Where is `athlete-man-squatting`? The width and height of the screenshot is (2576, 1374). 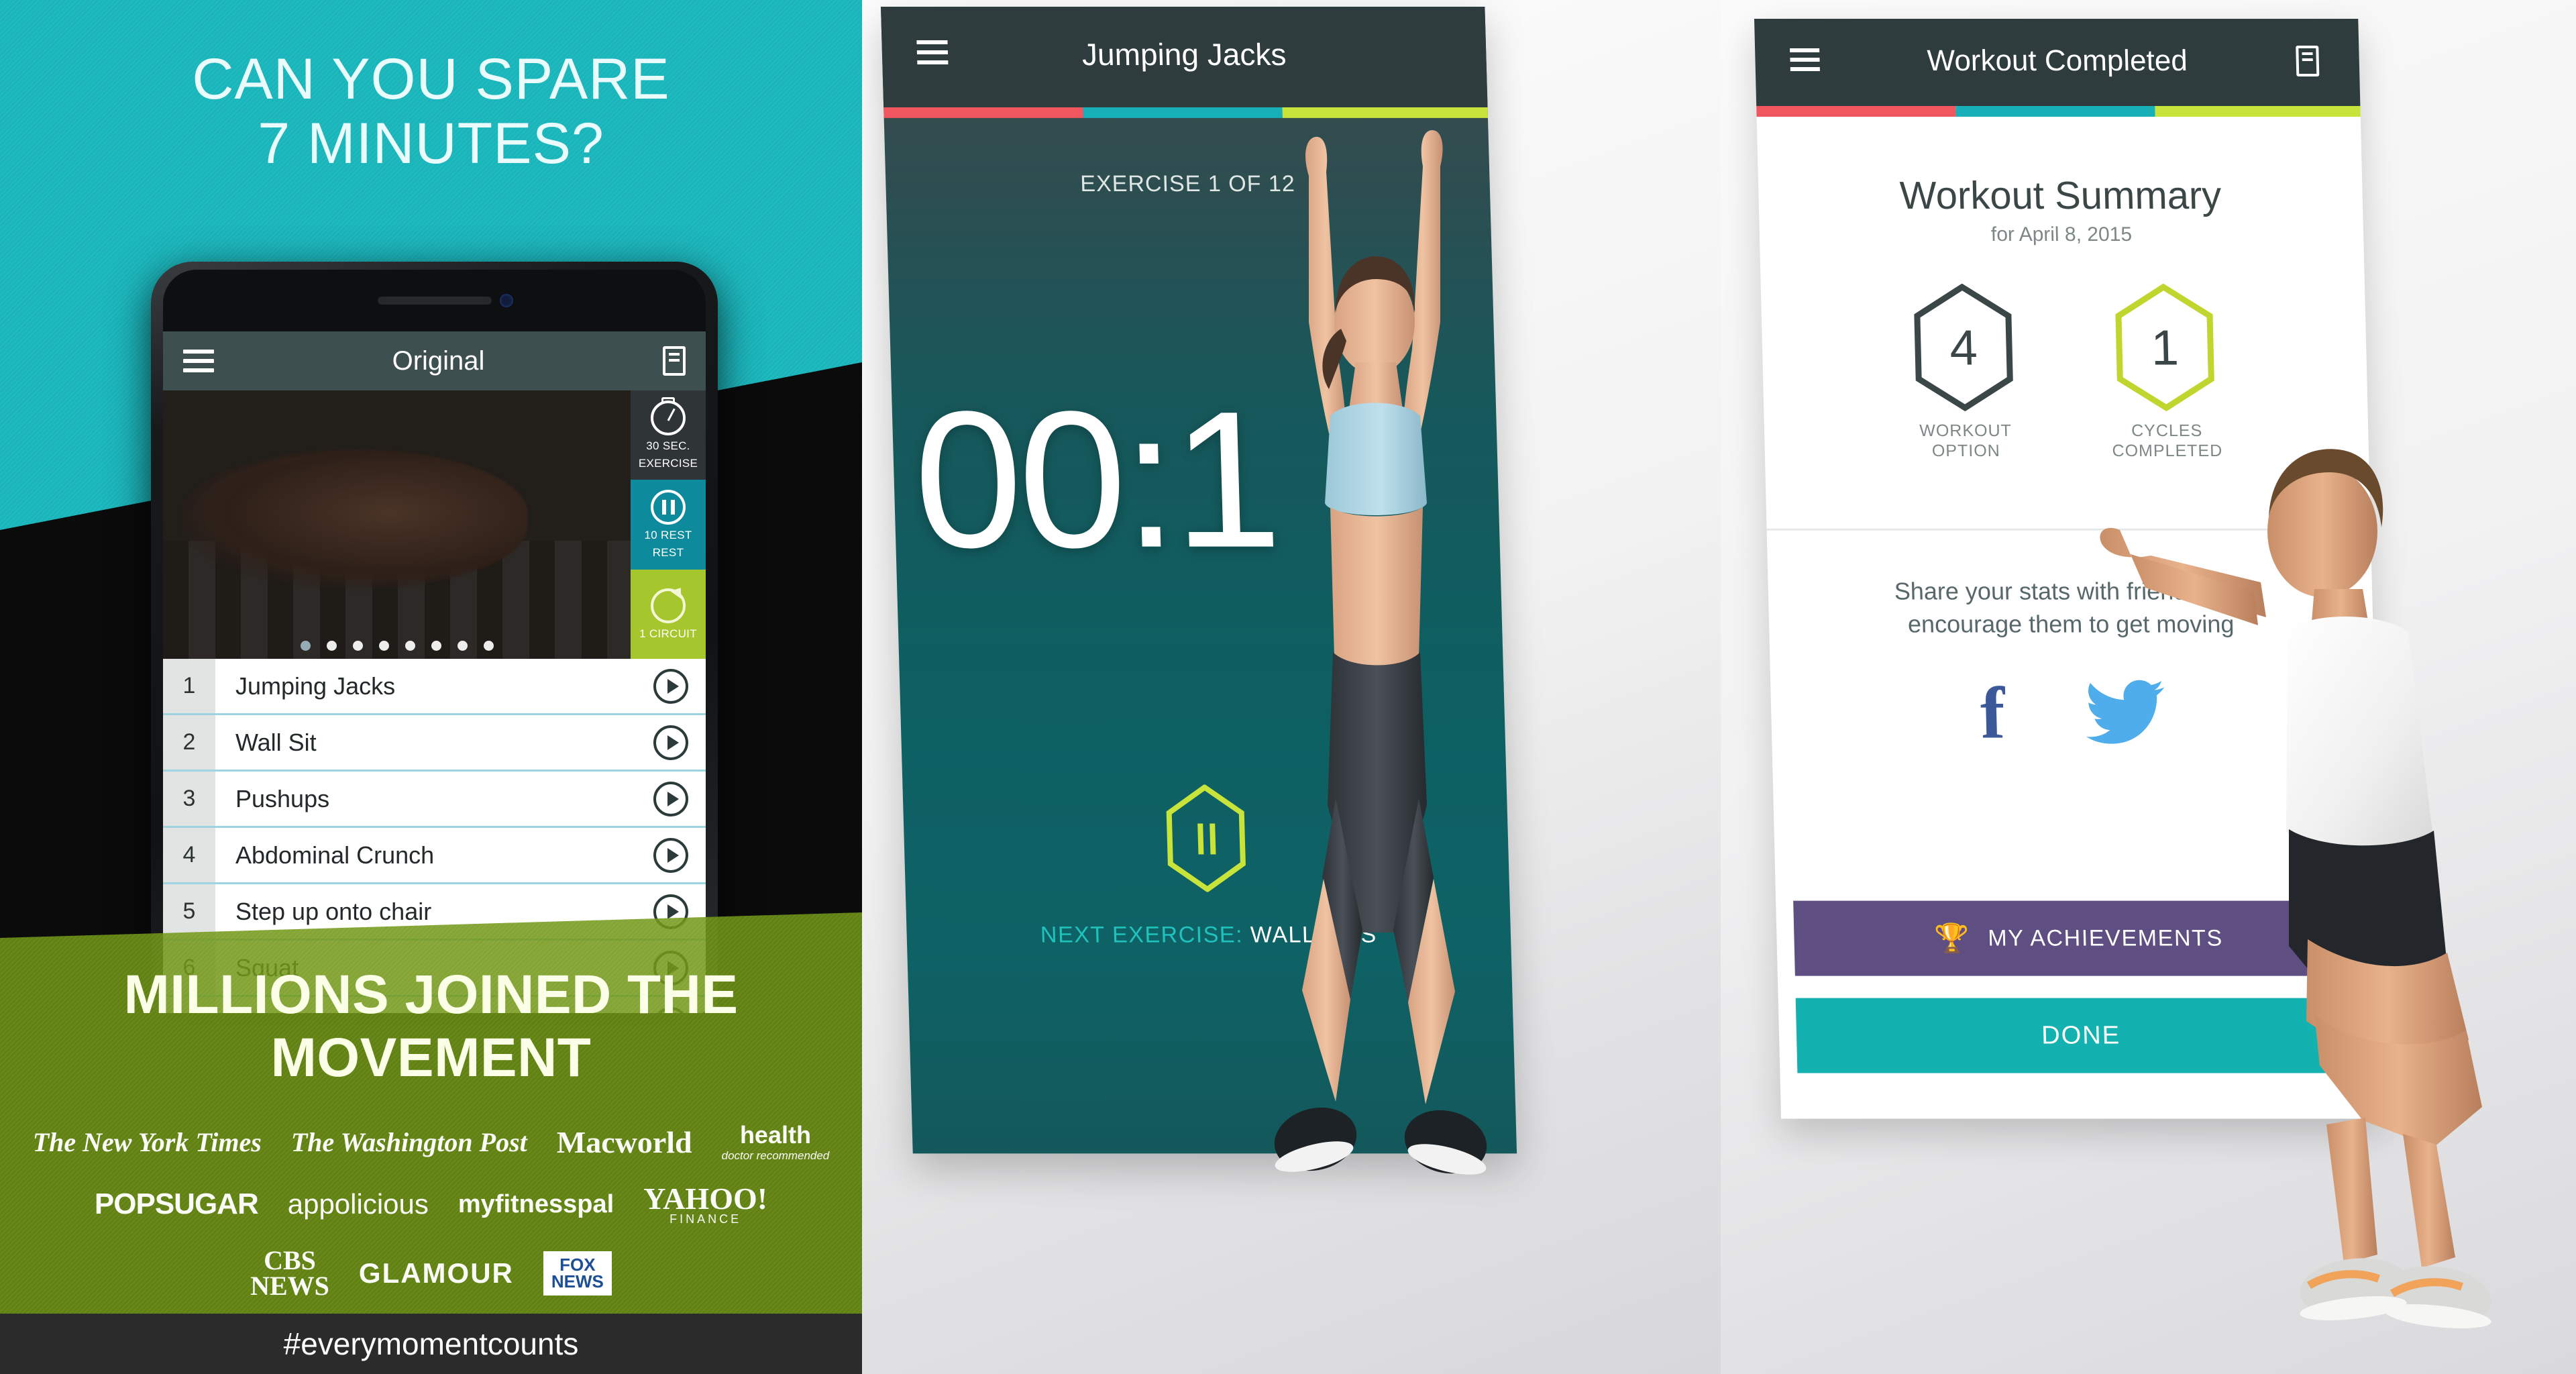
athlete-man-squatting is located at coordinates (2295, 888).